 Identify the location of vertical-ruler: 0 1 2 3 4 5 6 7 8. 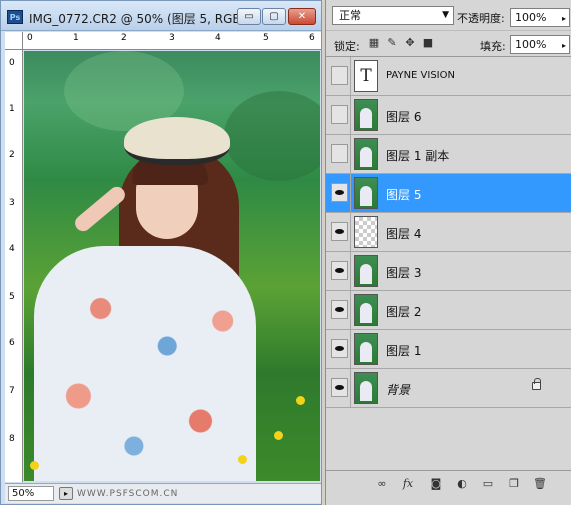
(14, 266).